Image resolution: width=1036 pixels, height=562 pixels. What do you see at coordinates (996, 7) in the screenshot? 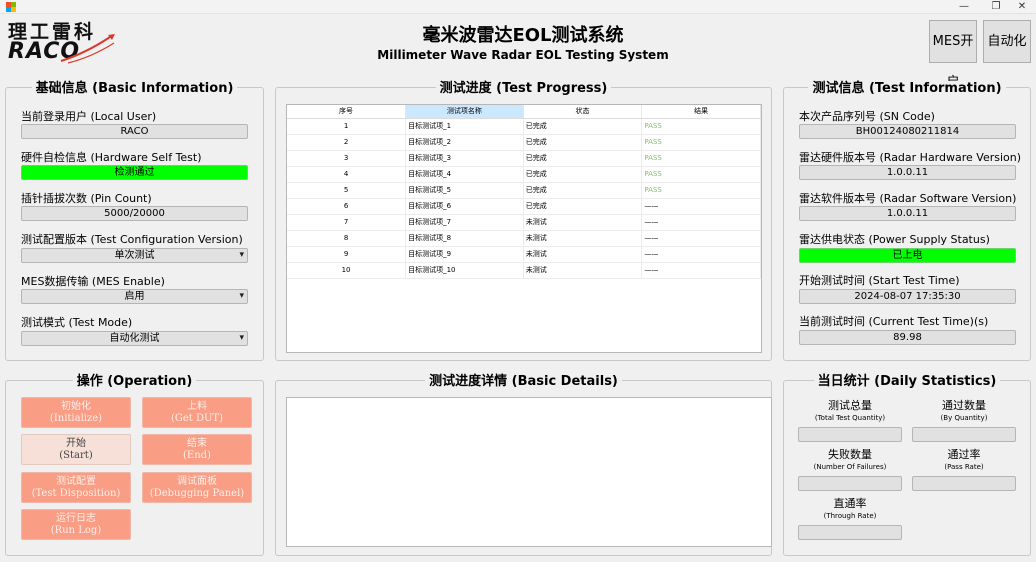
I see `restore-button: ❐` at bounding box center [996, 7].